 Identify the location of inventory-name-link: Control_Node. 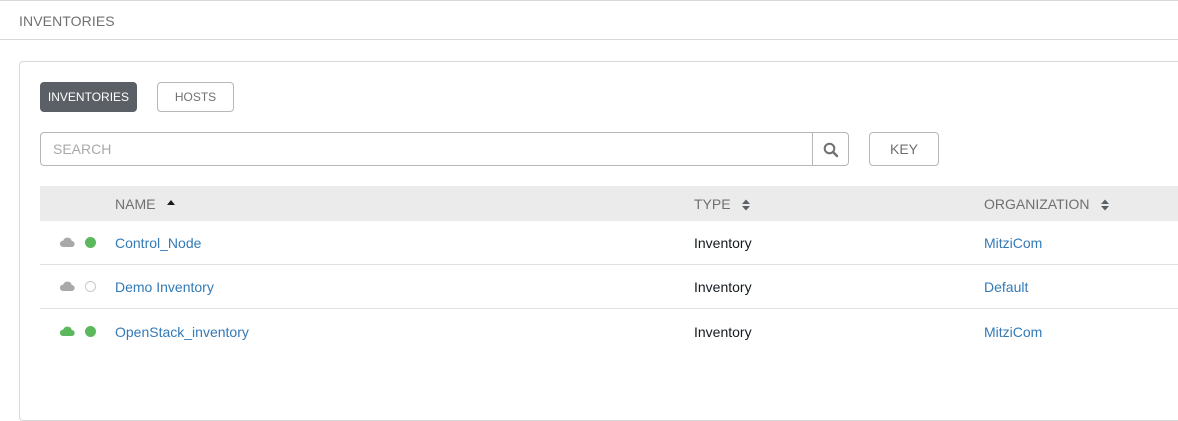
(158, 243).